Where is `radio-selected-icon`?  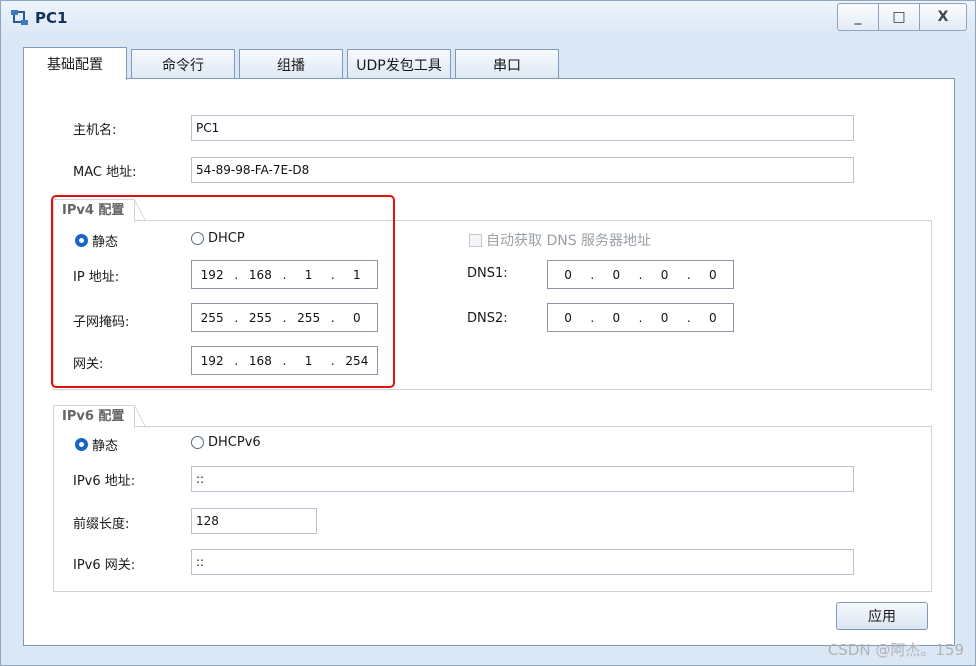
radio-selected-icon is located at coordinates (81, 444).